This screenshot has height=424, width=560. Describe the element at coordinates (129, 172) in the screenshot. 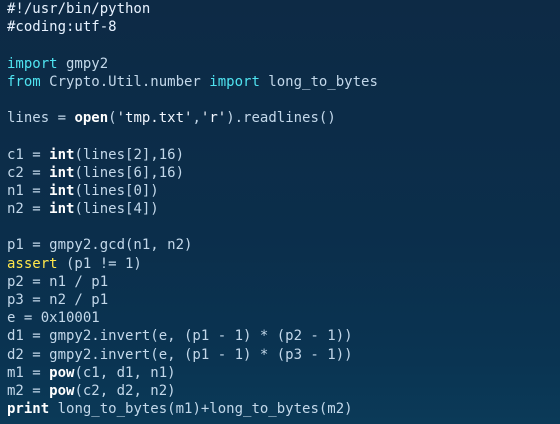

I see `code-token-plain: (lines[6],16)` at that location.